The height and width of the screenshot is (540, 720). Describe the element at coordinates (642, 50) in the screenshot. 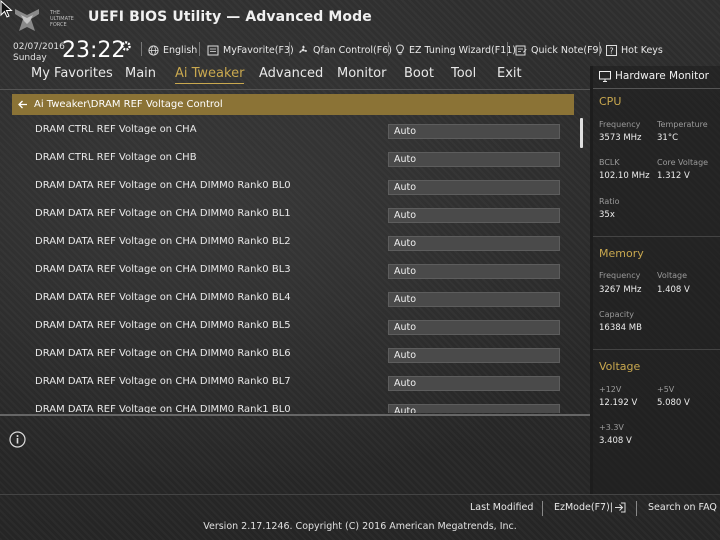

I see `hot-keys-label: Hot Keys` at that location.